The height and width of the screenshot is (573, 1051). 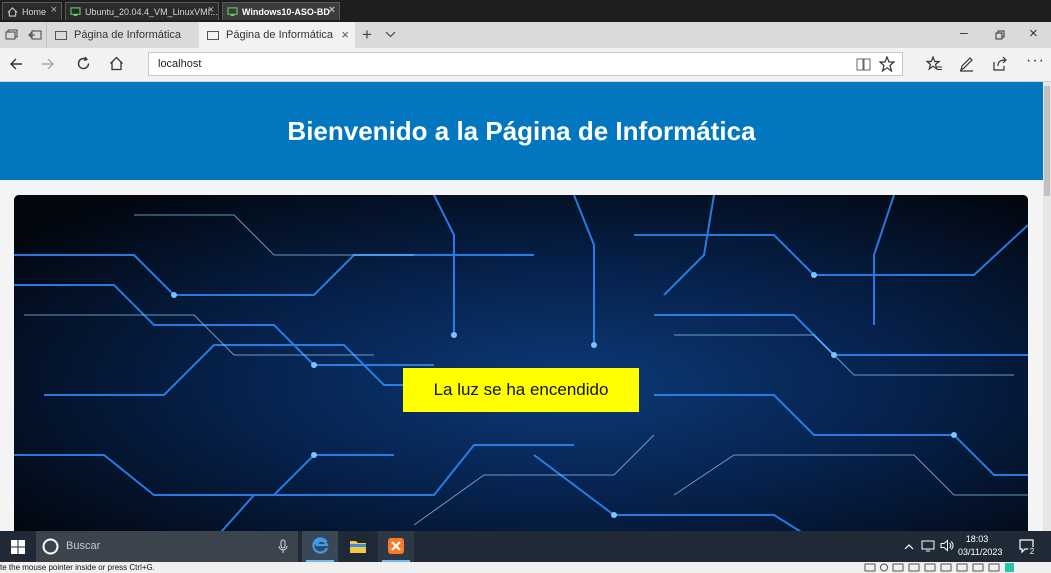 What do you see at coordinates (283, 546) in the screenshot?
I see `microphone-icon` at bounding box center [283, 546].